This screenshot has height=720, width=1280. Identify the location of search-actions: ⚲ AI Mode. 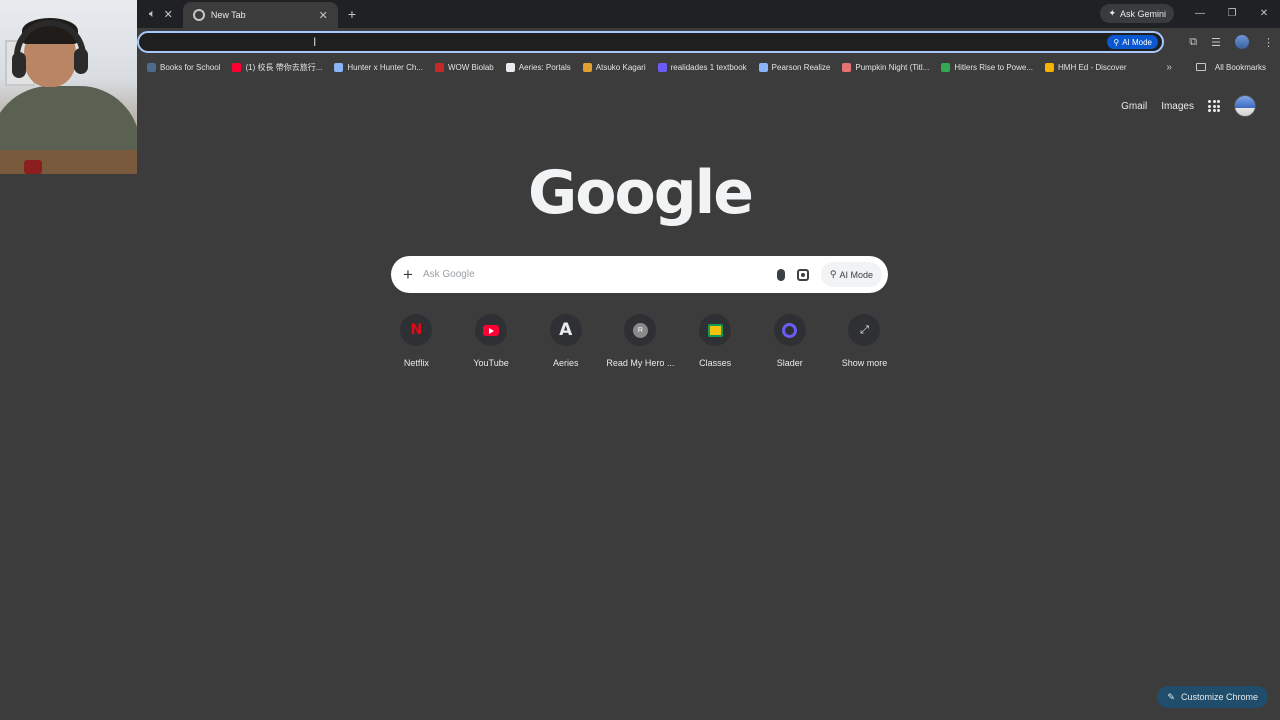
(829, 274).